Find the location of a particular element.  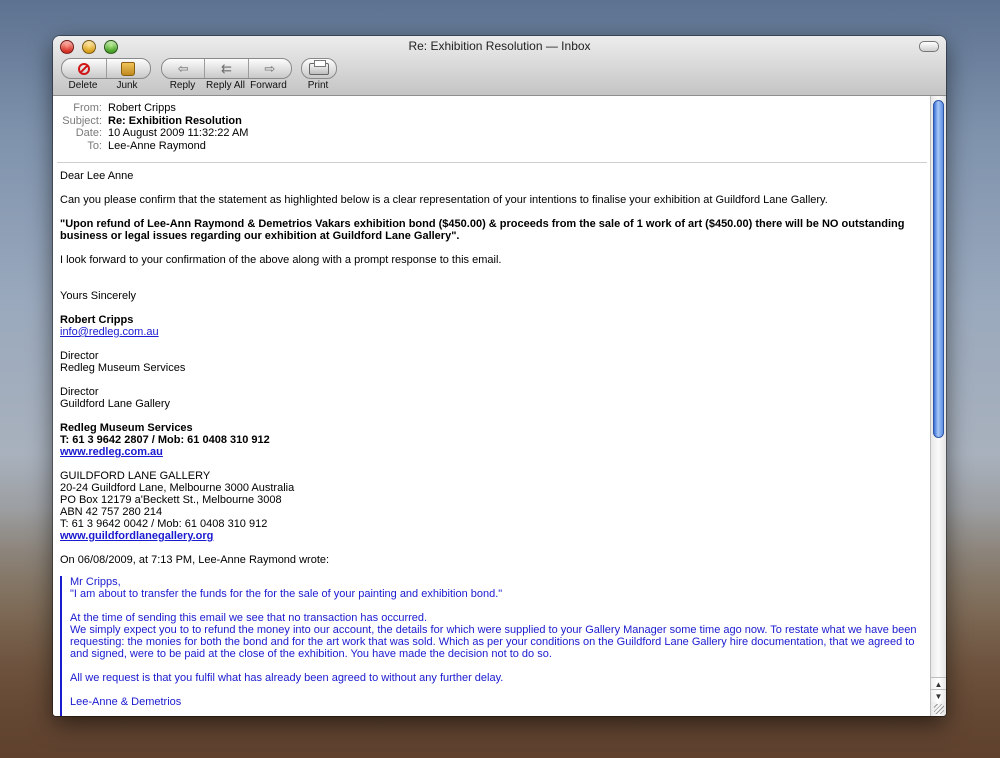

to-value: Lee-Anne Raymond is located at coordinates (157, 146).